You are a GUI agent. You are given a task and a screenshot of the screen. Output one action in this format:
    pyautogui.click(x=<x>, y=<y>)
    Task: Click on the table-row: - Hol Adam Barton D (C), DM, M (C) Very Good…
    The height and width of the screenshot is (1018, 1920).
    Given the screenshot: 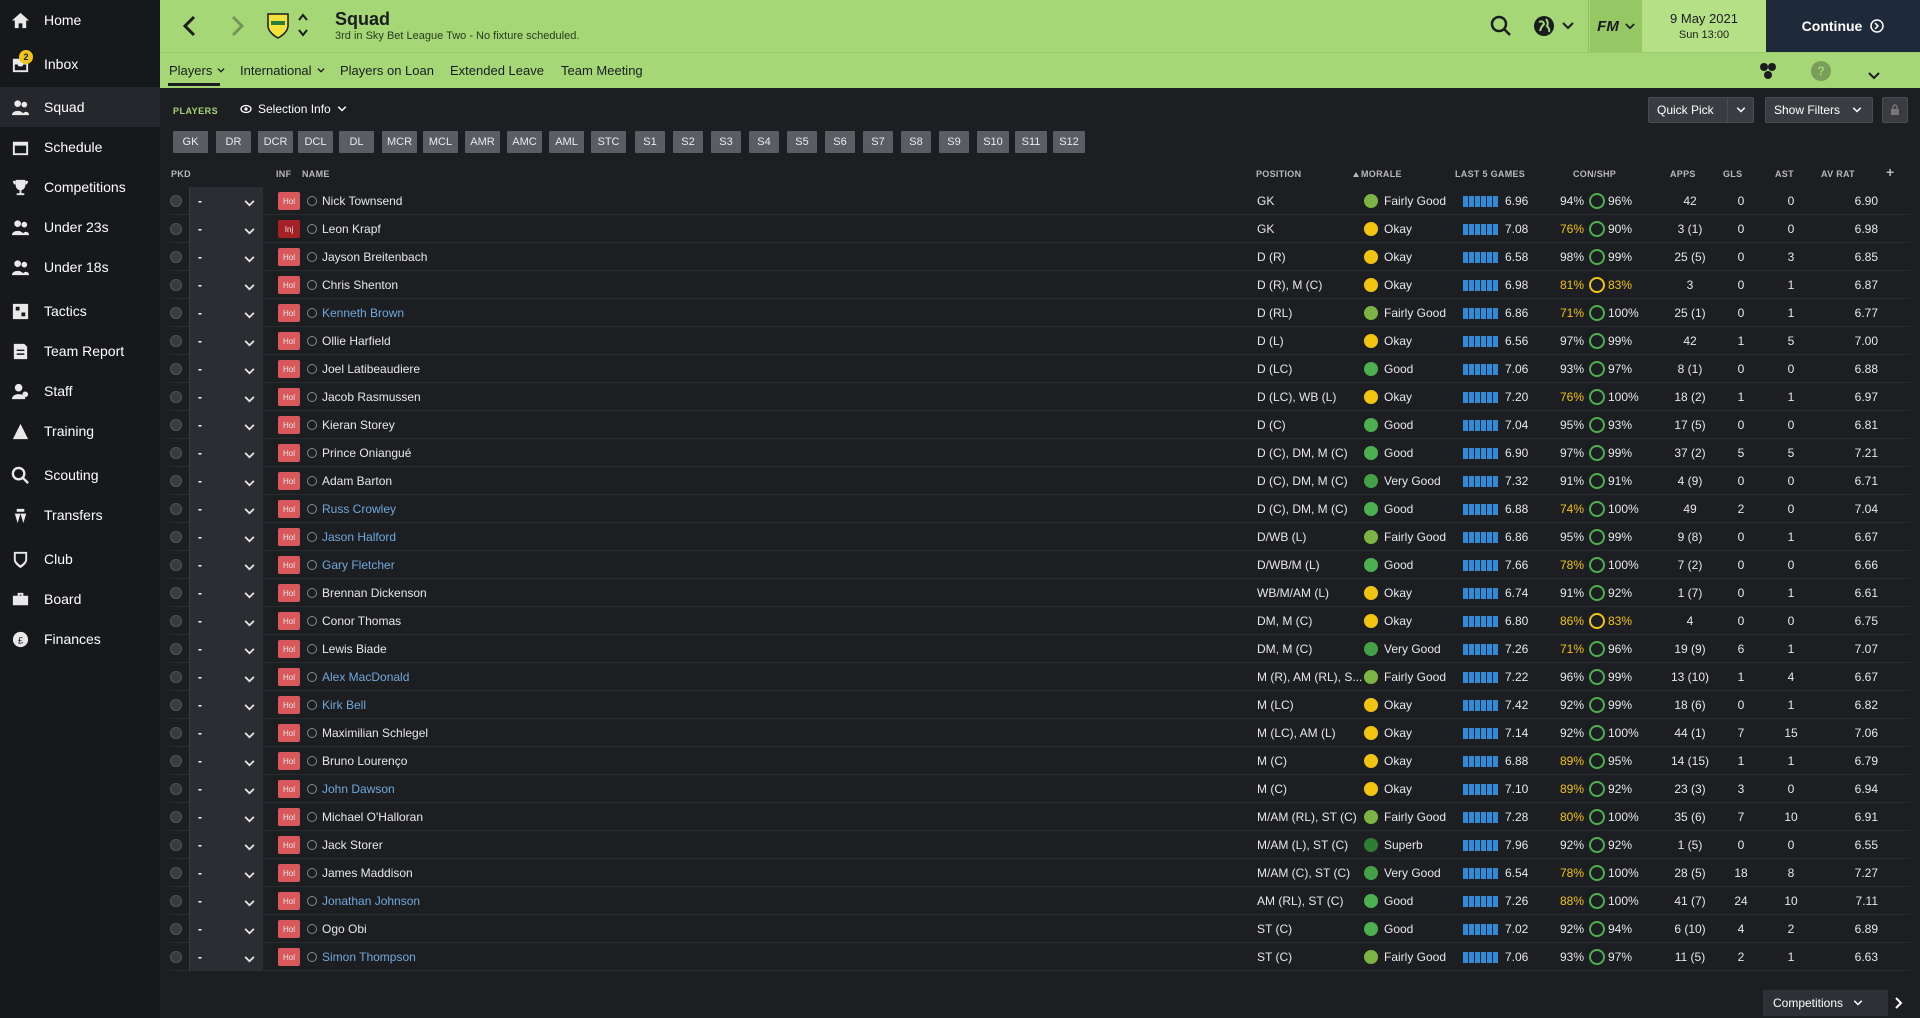 What is the action you would take?
    pyautogui.click(x=1040, y=481)
    